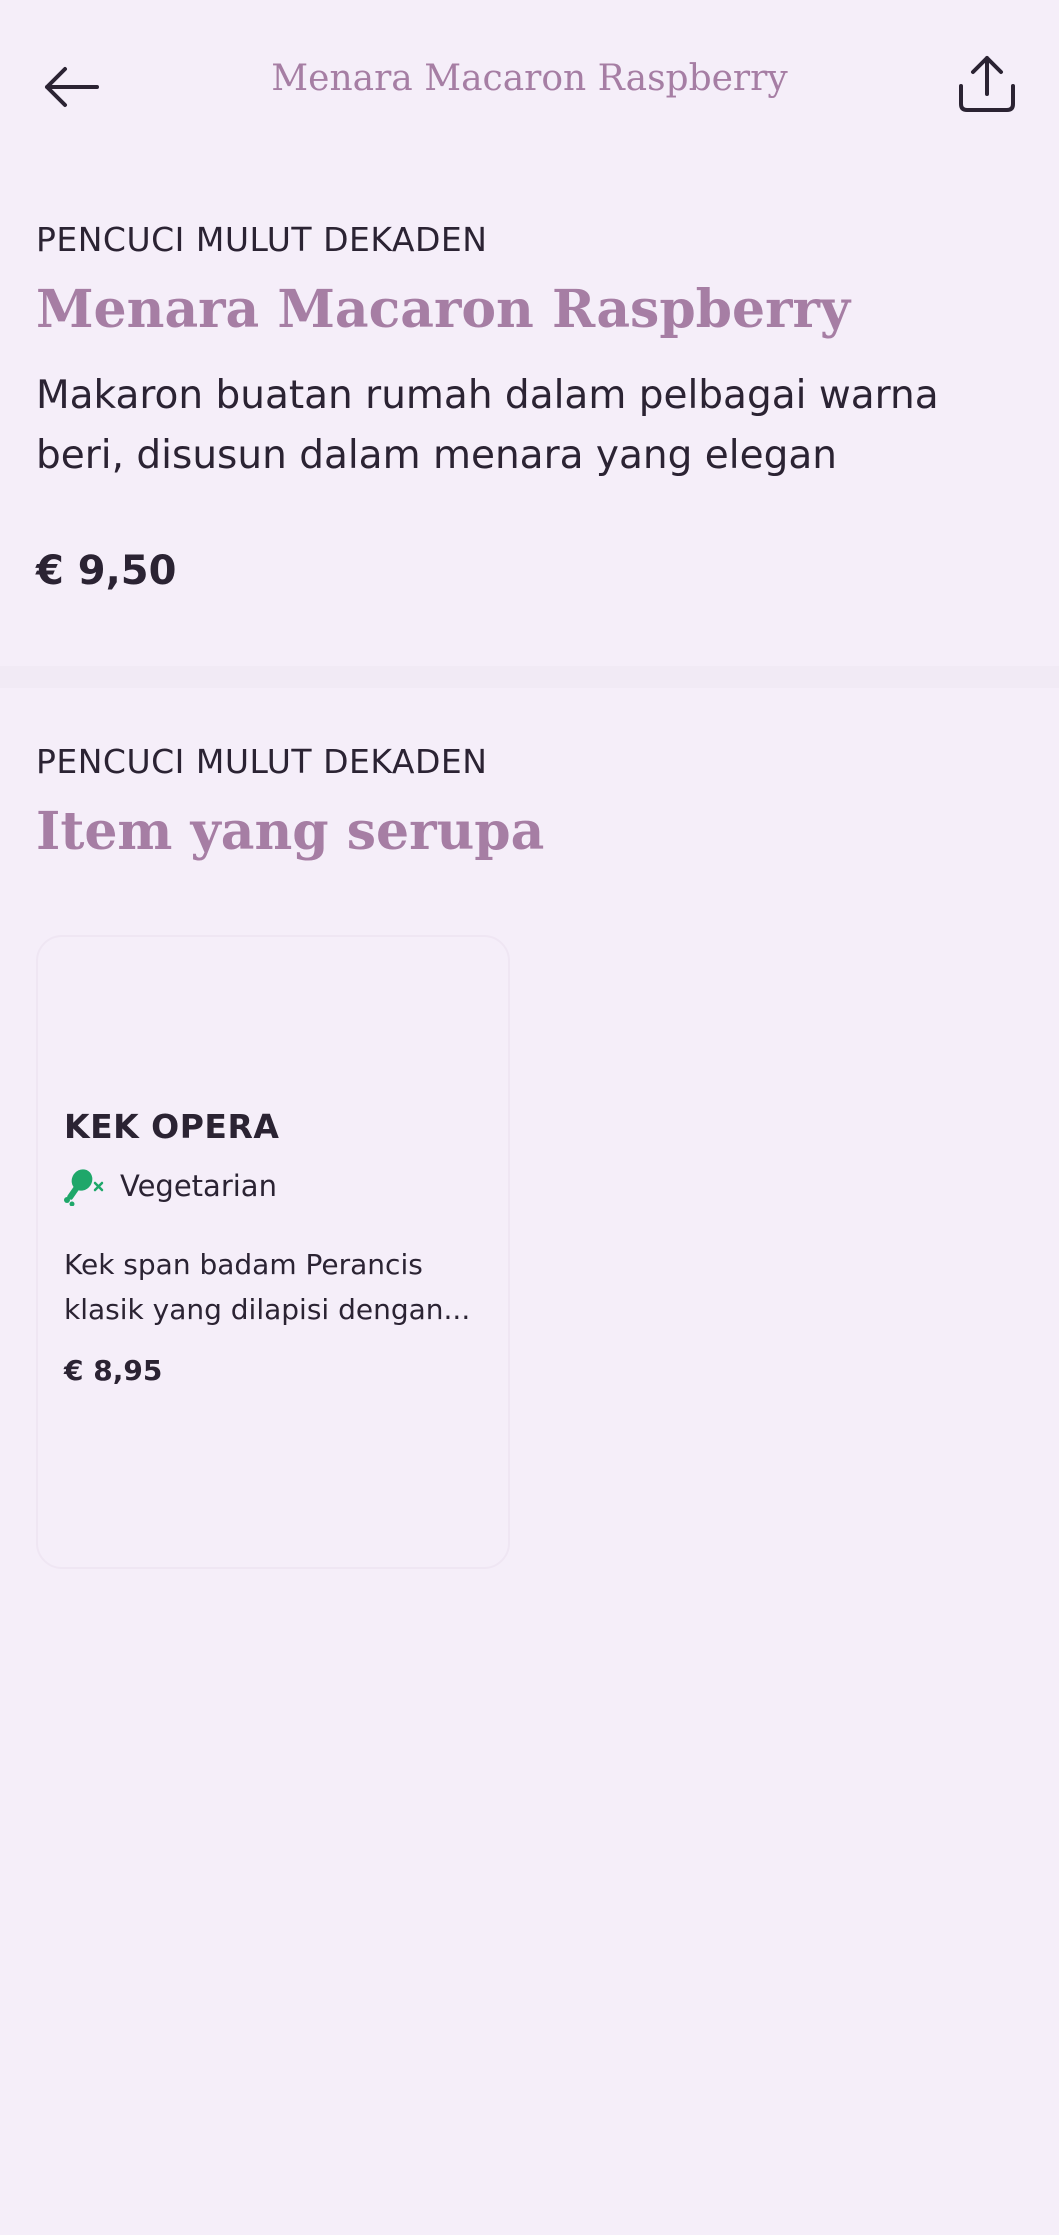 The height and width of the screenshot is (2235, 1059). What do you see at coordinates (84, 1187) in the screenshot?
I see `vegetarian-drumstick-icon` at bounding box center [84, 1187].